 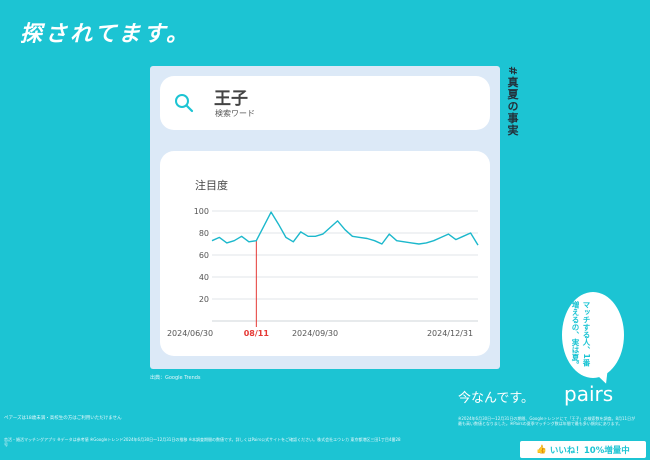 I want to click on y-tick-label: 40, so click(x=204, y=277).